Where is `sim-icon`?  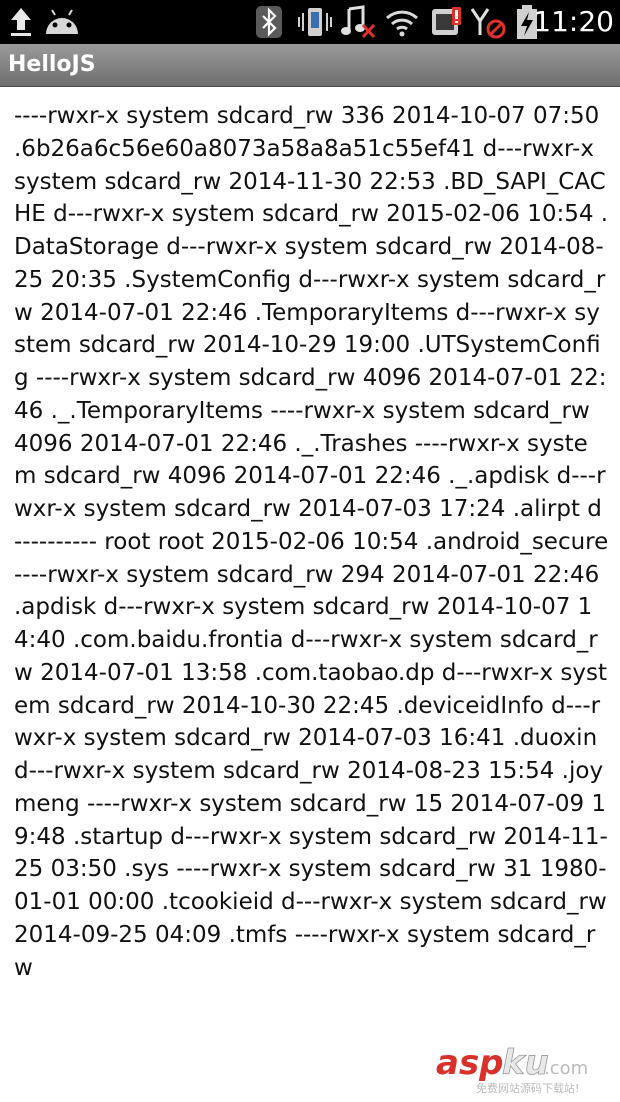 sim-icon is located at coordinates (446, 22).